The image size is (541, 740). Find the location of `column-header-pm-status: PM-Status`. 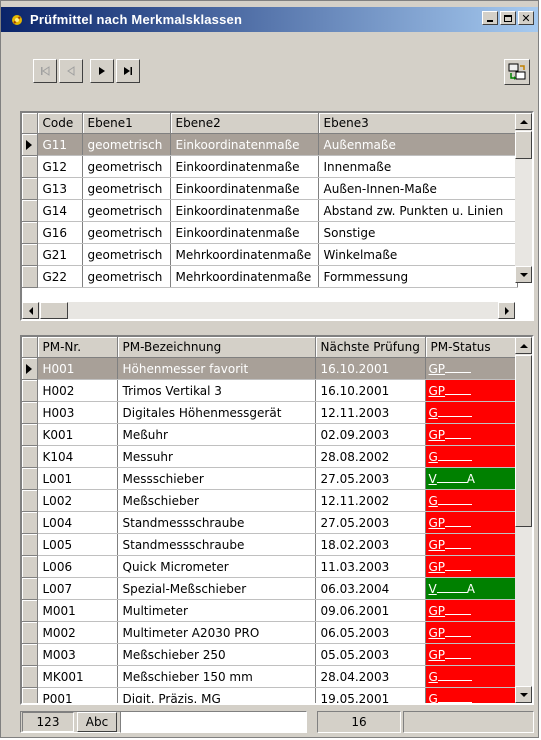

column-header-pm-status: PM-Status is located at coordinates (471, 347).